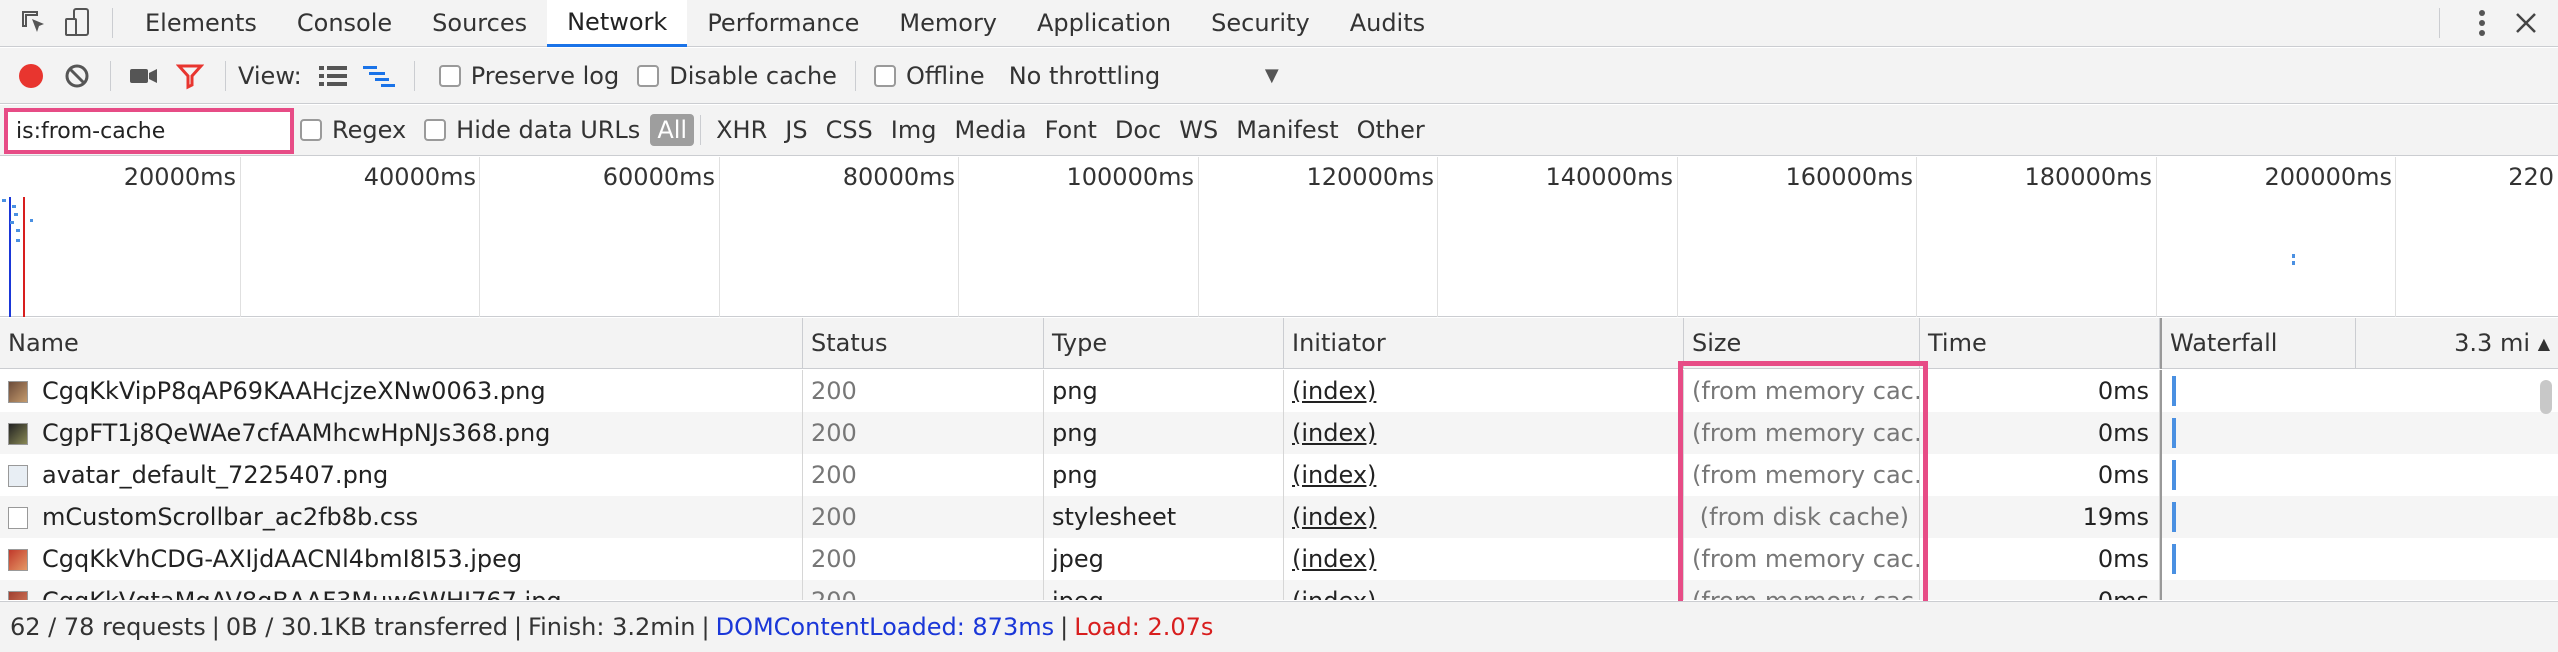 Image resolution: width=2558 pixels, height=652 pixels. I want to click on request-name: CgqKkVhCDG-AXIjdAACNl4bmI8I53.jpeg, so click(282, 559).